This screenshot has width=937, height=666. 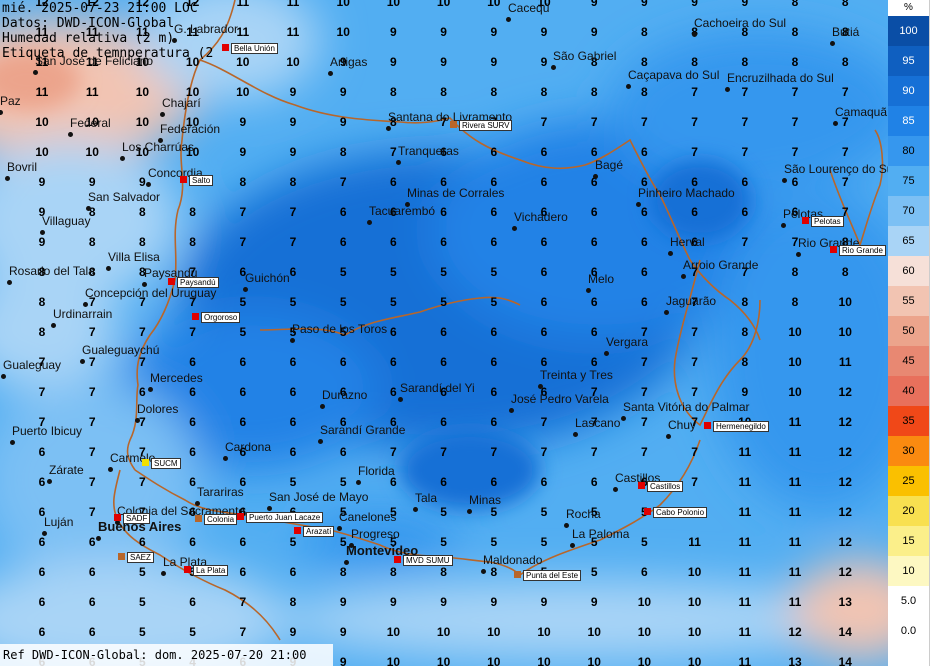 What do you see at coordinates (426, 498) in the screenshot?
I see `place-label: Tala` at bounding box center [426, 498].